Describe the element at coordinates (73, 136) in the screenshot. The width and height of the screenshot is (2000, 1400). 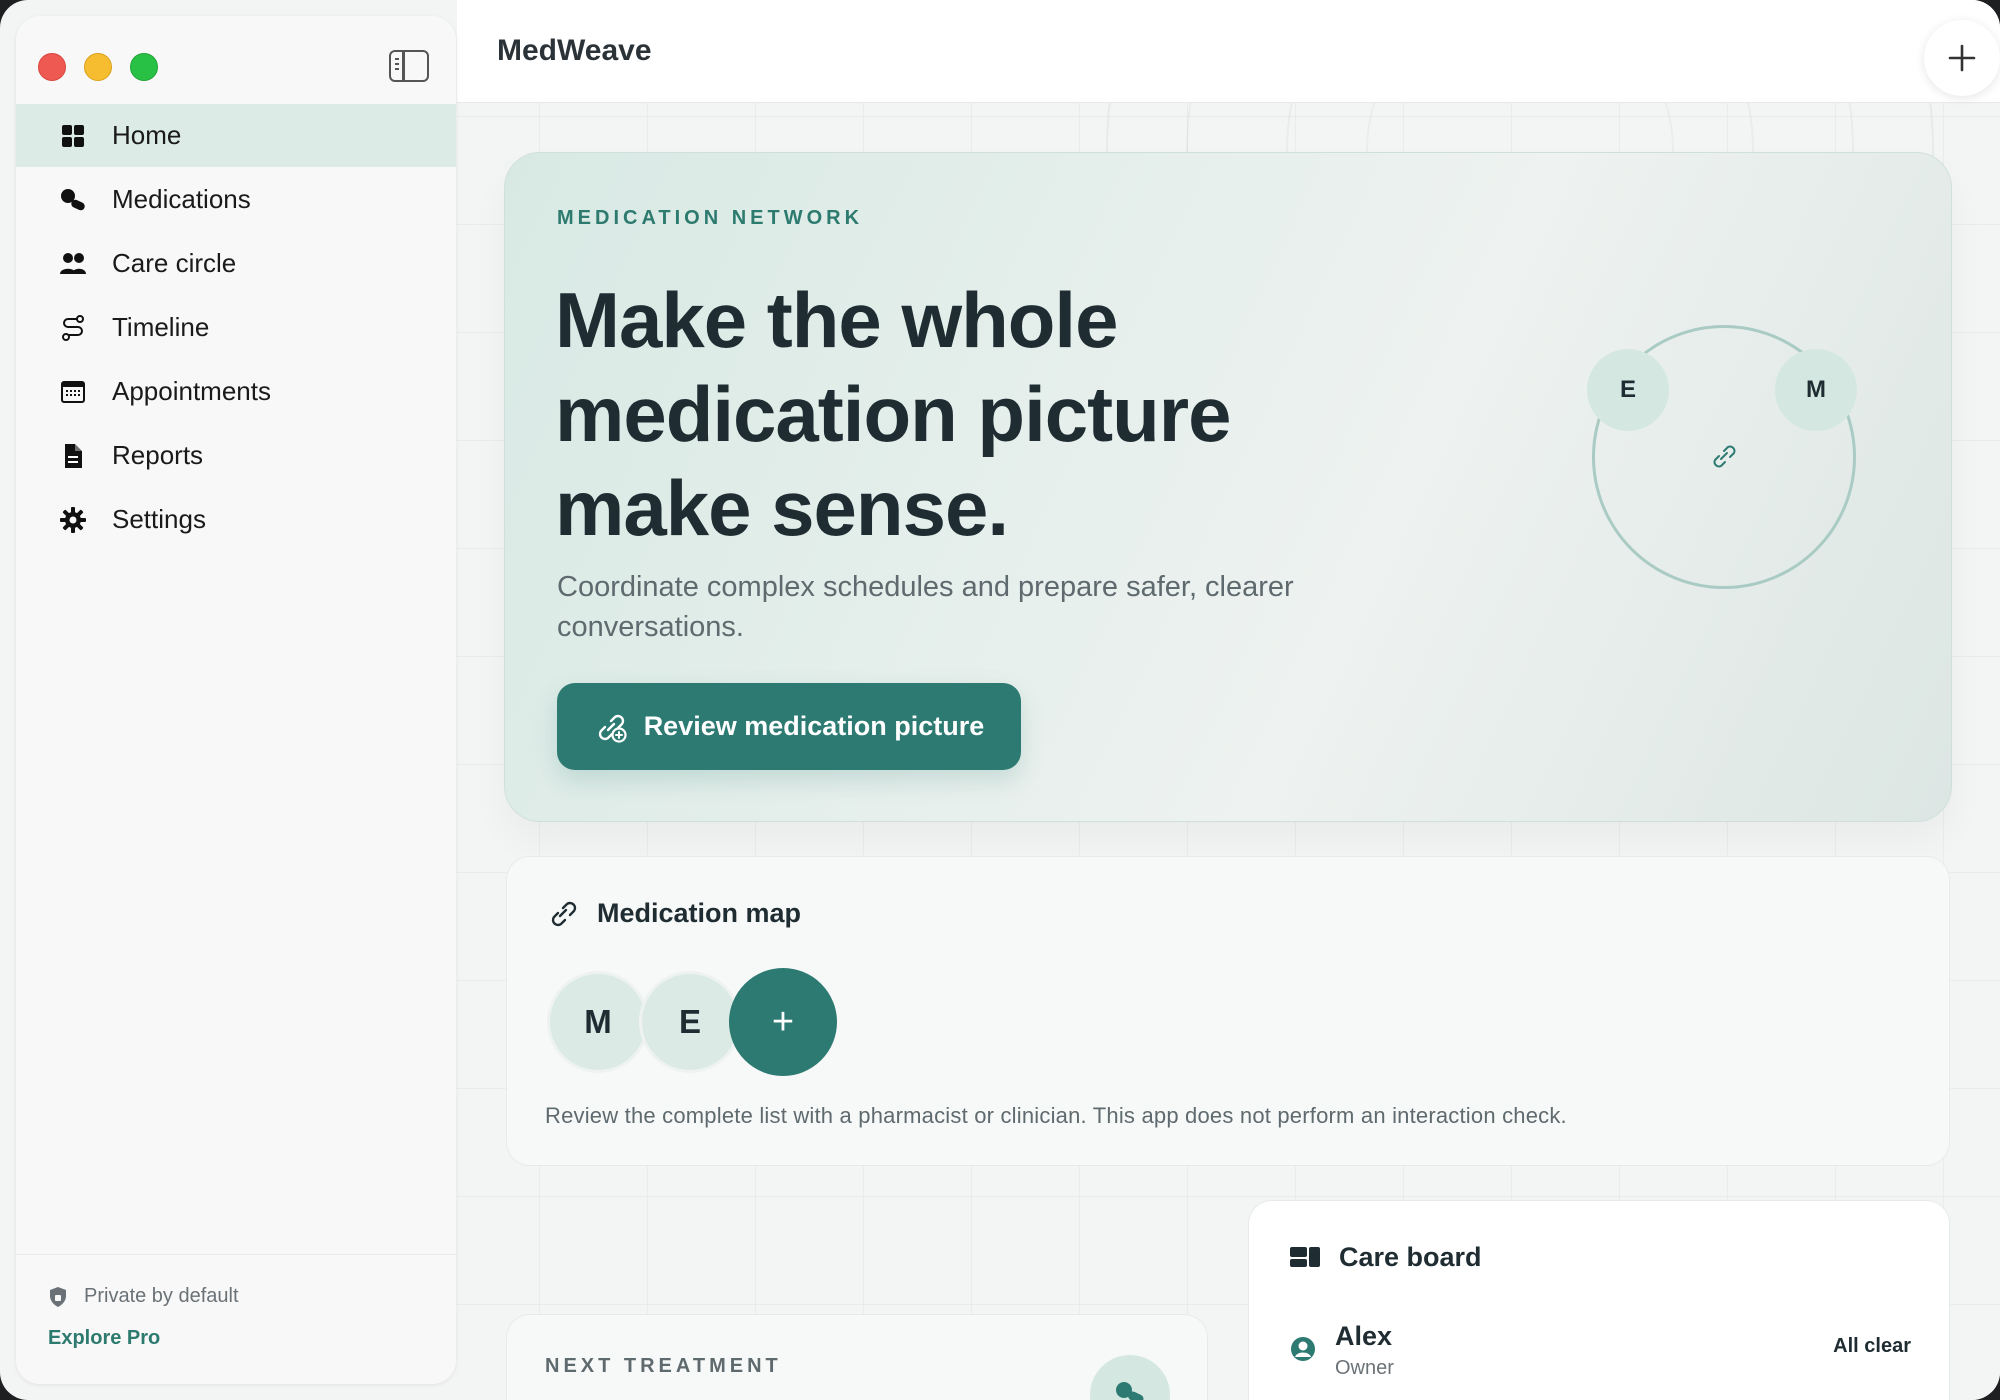
I see `grid-icon` at that location.